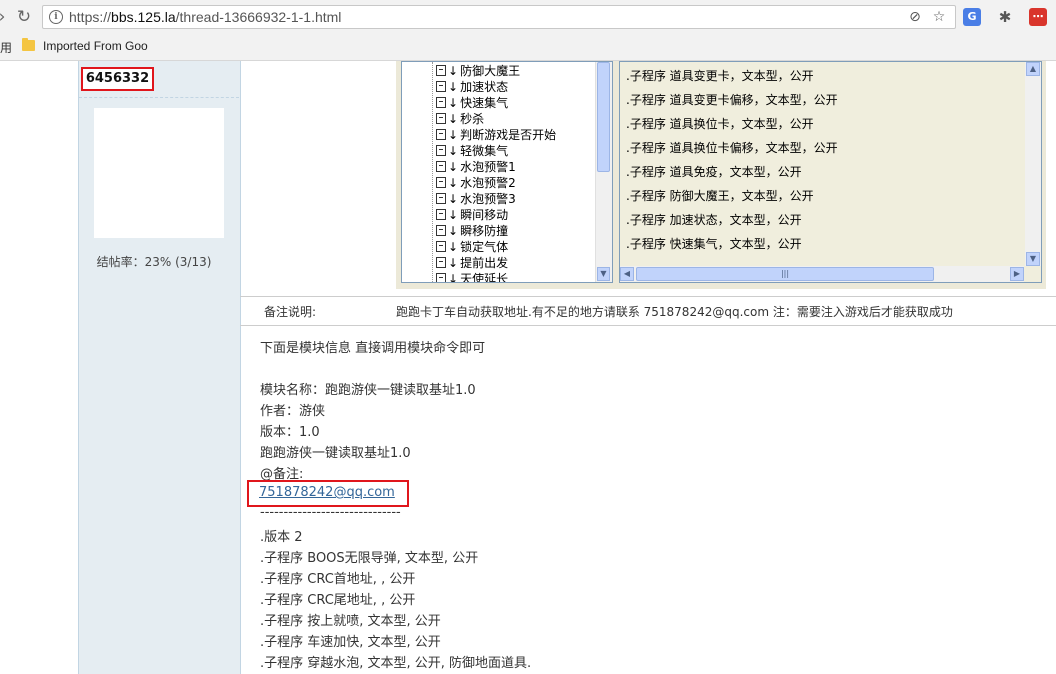 This screenshot has height=674, width=1056. I want to click on code-line: .子程序 CRC尾地址, , 公开, so click(338, 600).